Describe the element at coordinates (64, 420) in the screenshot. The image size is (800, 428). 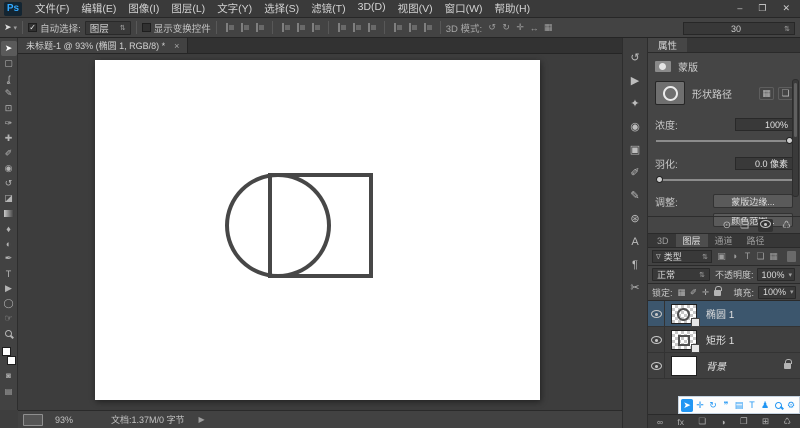
I see `zoom-level: 93%` at that location.